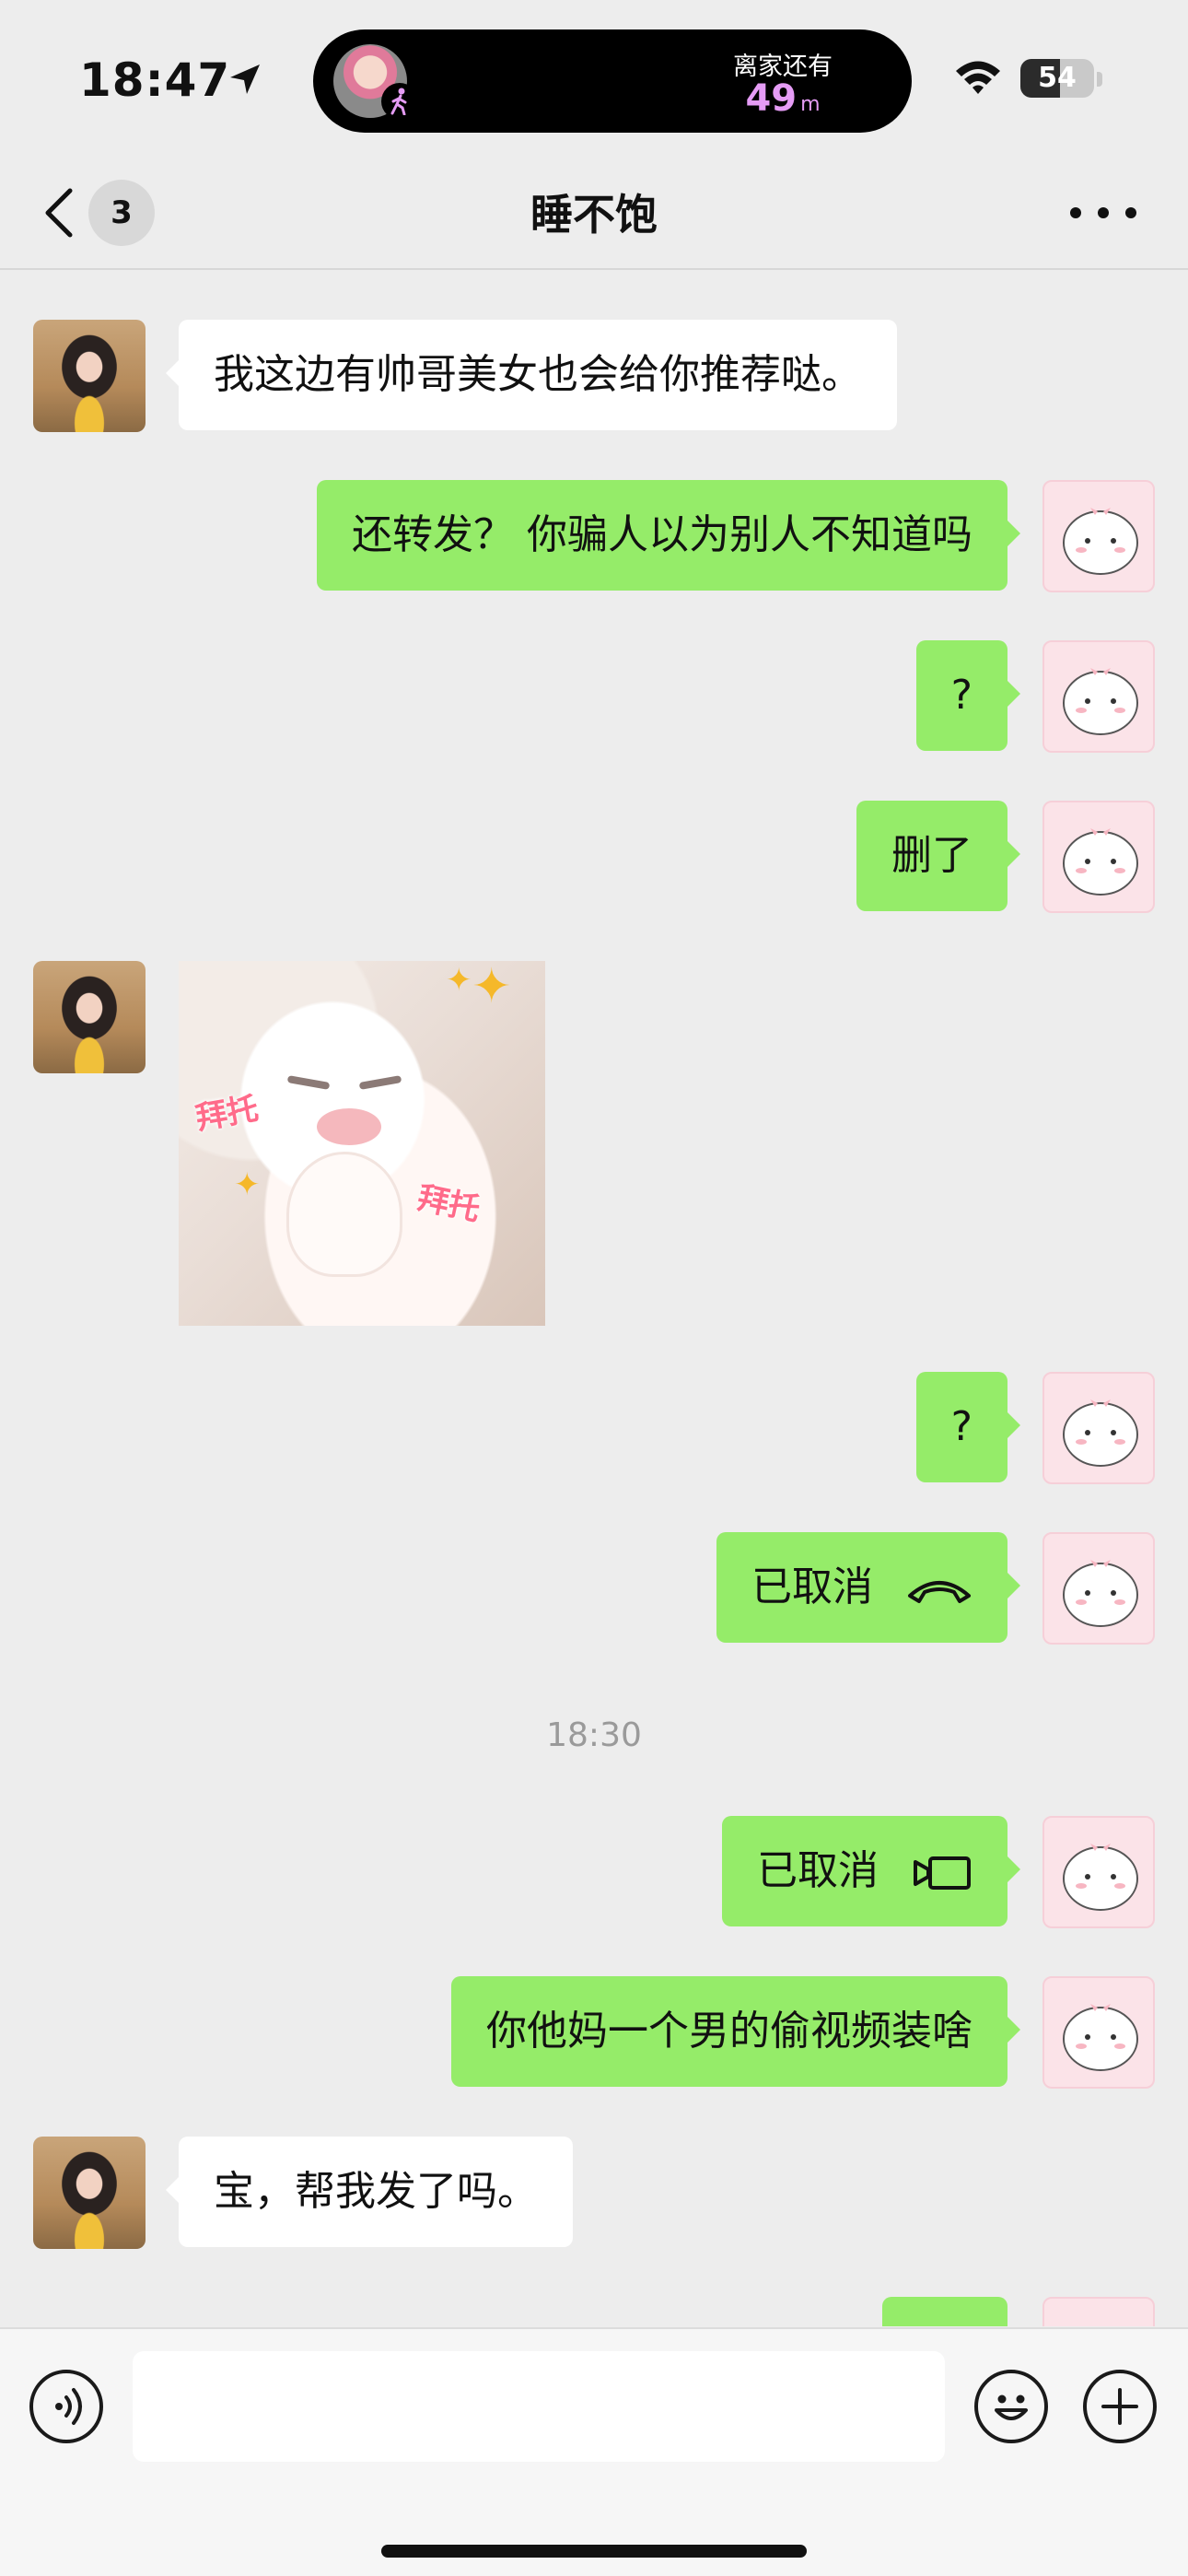 The image size is (1188, 2576). What do you see at coordinates (942, 1873) in the screenshot?
I see `video-camera-icon` at bounding box center [942, 1873].